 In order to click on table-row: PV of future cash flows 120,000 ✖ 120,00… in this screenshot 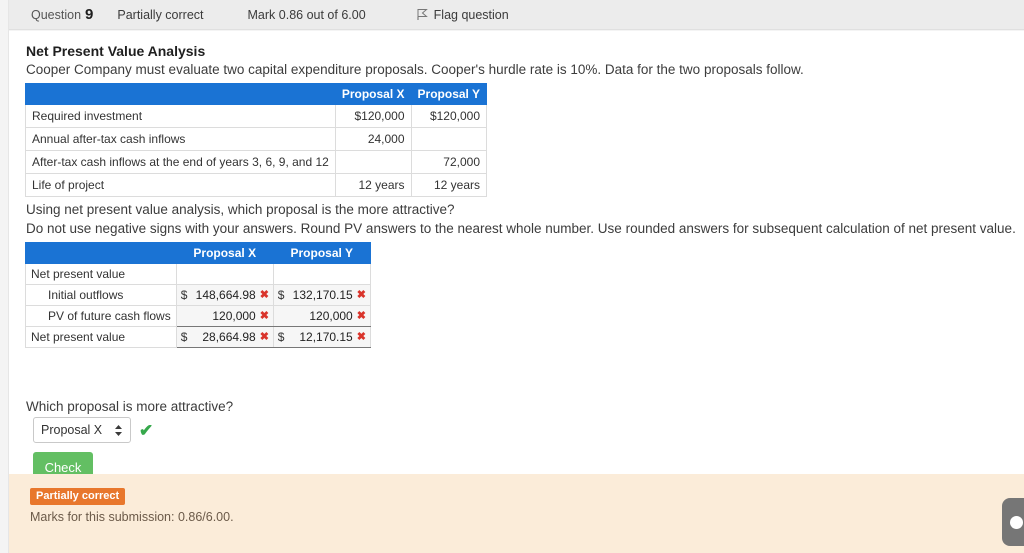, I will do `click(198, 316)`.